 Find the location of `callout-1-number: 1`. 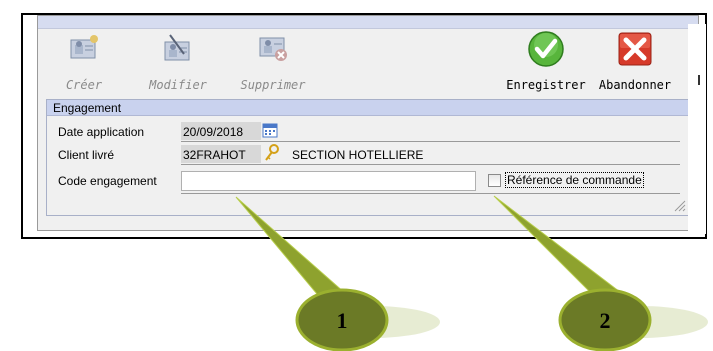

callout-1-number: 1 is located at coordinates (342, 320).